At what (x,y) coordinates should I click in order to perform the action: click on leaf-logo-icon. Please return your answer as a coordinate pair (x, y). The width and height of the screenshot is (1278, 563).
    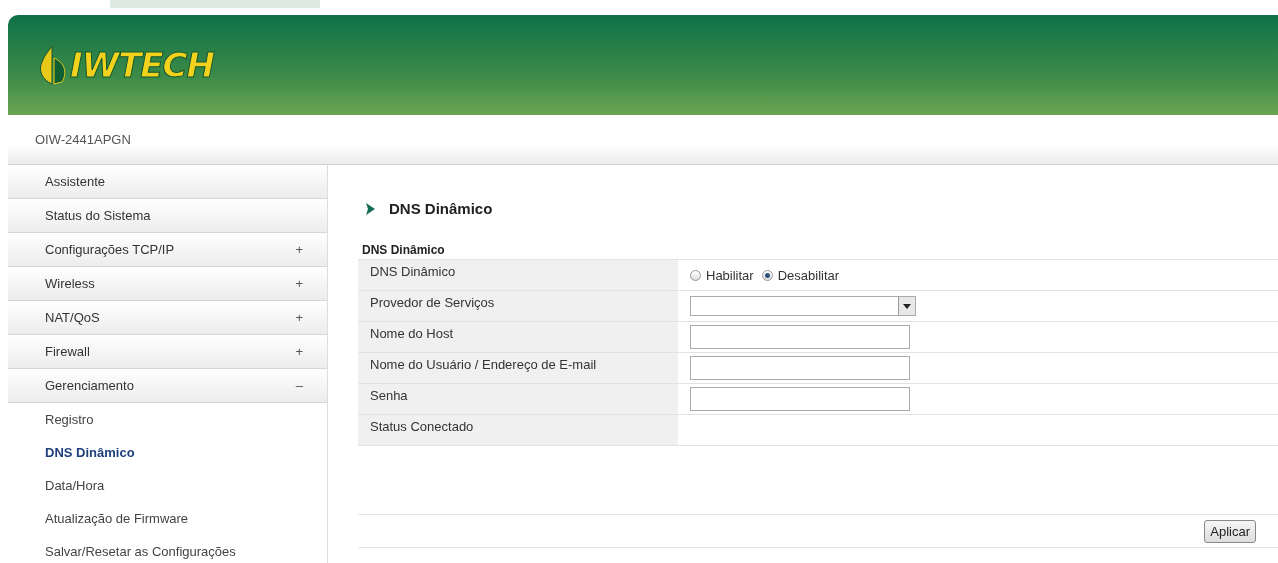
    Looking at the image, I should click on (53, 65).